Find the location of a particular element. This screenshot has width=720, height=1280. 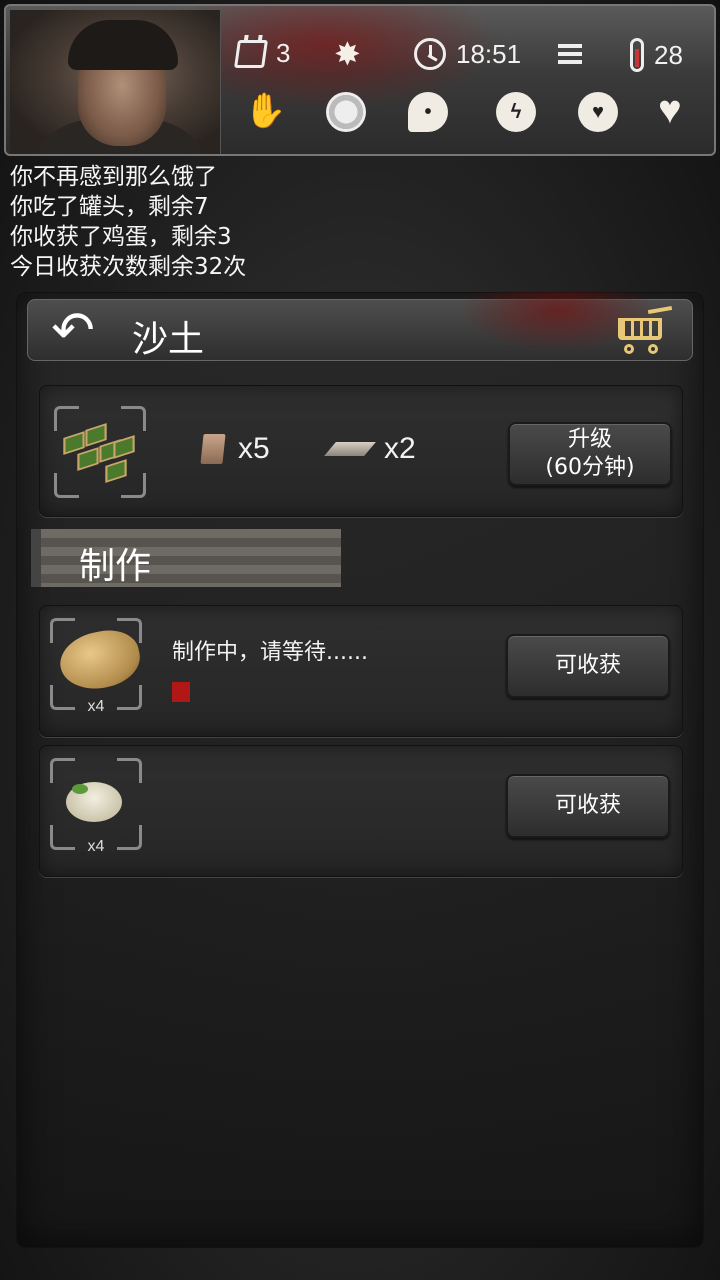

day-value: 3 is located at coordinates (283, 53).